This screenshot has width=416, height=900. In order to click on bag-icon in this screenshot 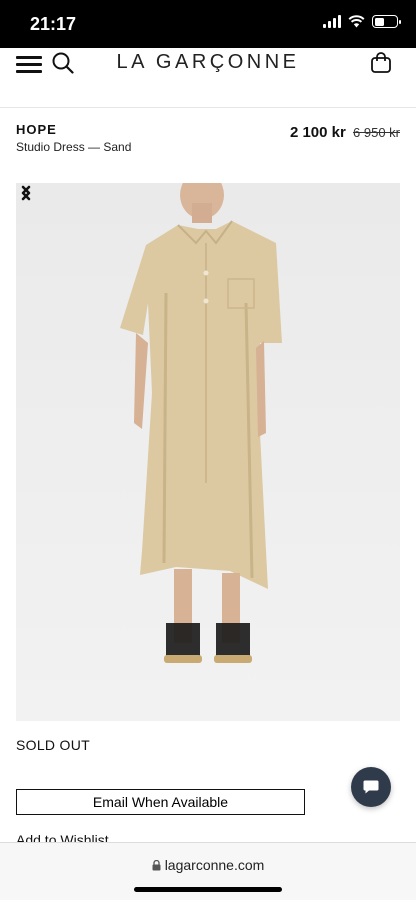, I will do `click(381, 63)`.